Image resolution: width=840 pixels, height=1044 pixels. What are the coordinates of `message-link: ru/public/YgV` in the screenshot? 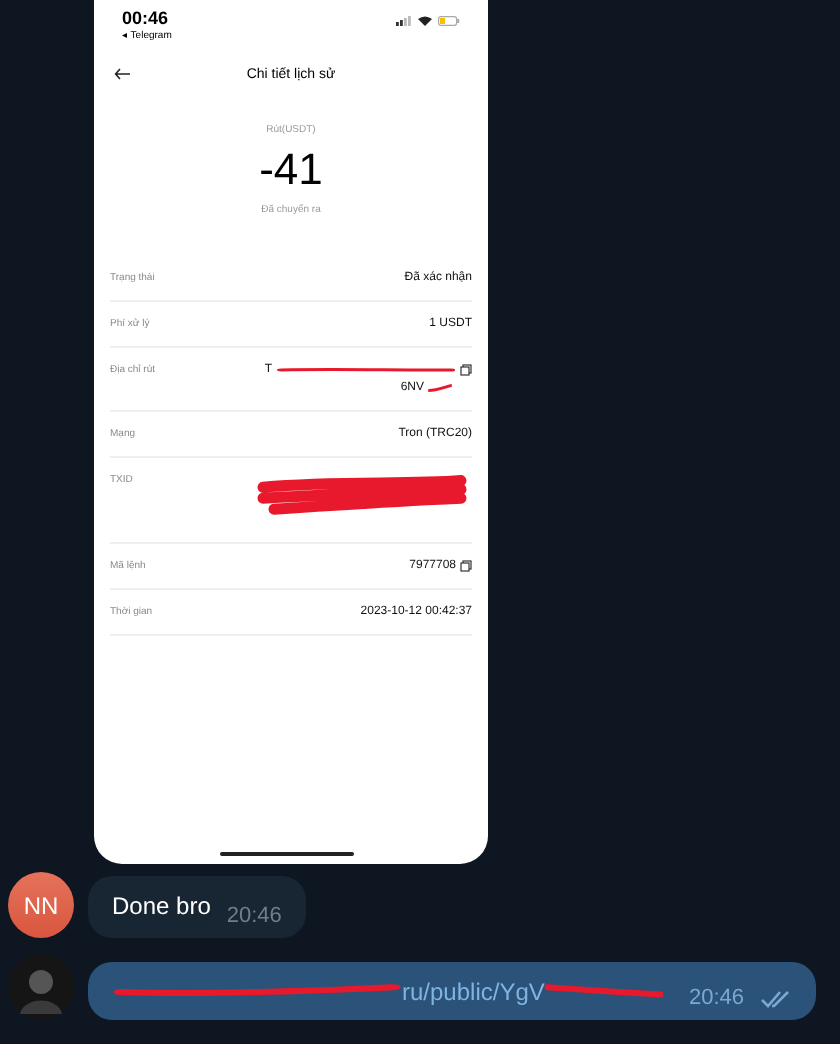 It's located at (473, 992).